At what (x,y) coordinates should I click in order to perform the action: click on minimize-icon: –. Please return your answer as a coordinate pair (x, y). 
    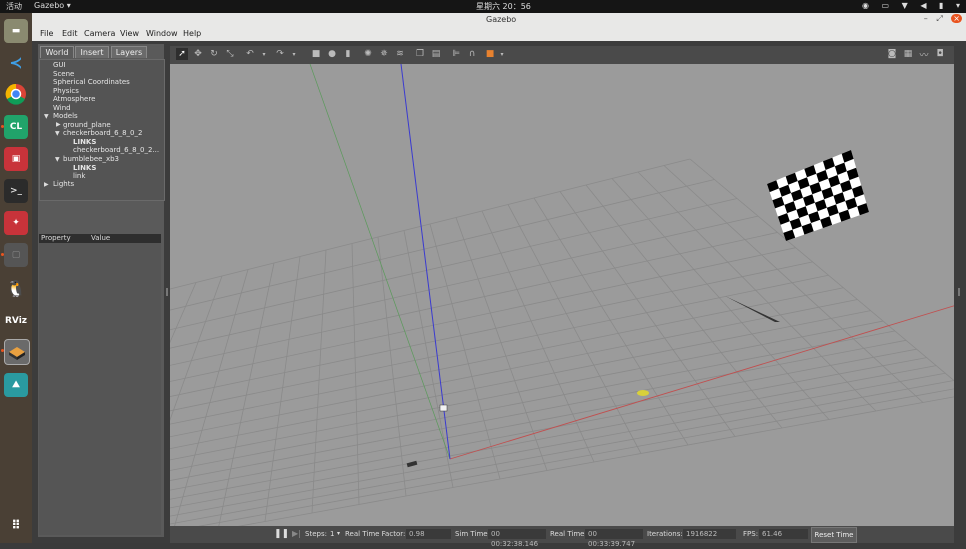
    Looking at the image, I should click on (926, 18).